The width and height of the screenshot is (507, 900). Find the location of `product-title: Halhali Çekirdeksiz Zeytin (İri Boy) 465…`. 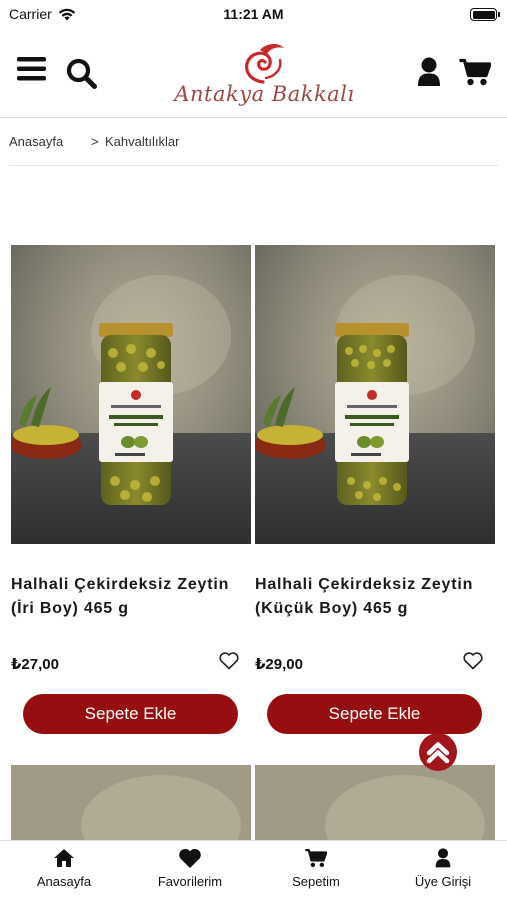

product-title: Halhali Çekirdeksiz Zeytin (İri Boy) 465… is located at coordinates (131, 597).